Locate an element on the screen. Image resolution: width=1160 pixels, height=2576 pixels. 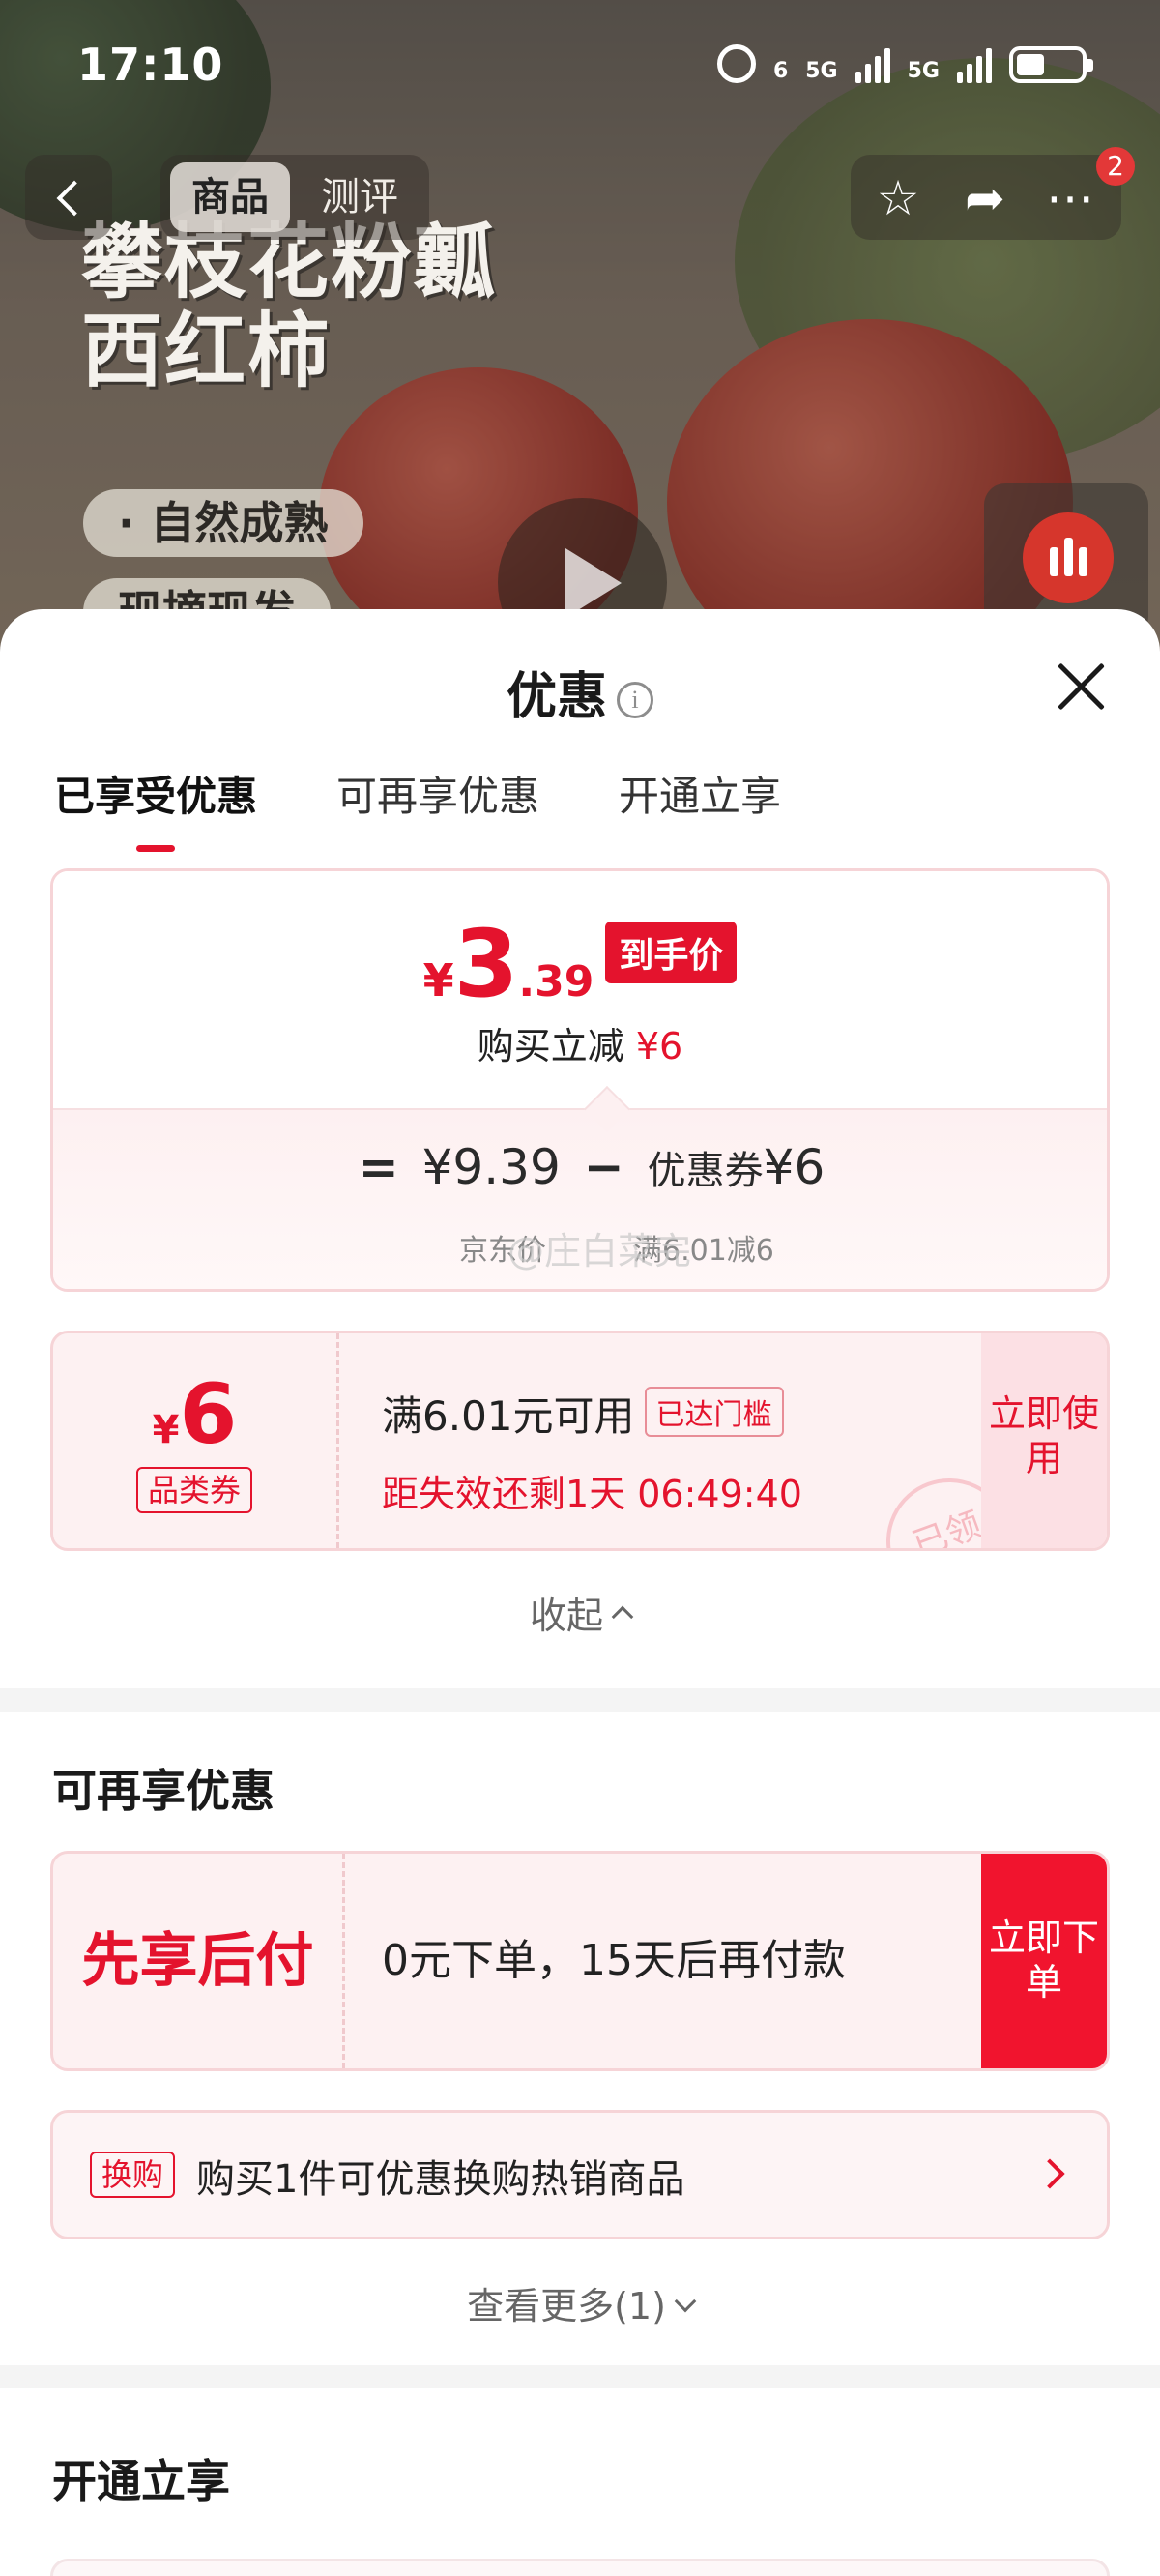
chevron-down-icon is located at coordinates (685, 2301).